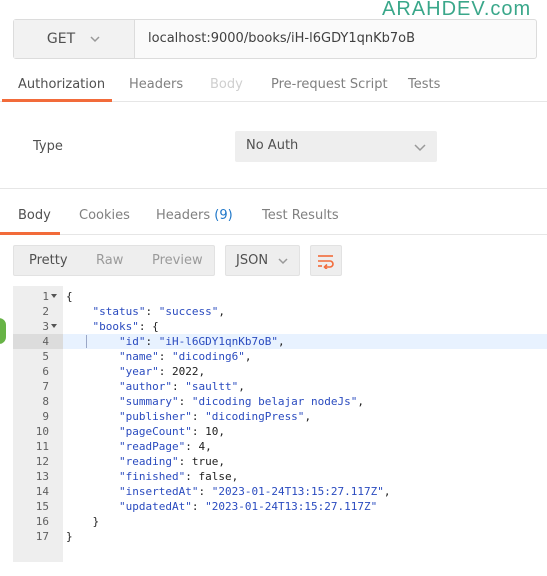 The width and height of the screenshot is (547, 576). Describe the element at coordinates (104, 215) in the screenshot. I see `tab-cookies: Cookies` at that location.